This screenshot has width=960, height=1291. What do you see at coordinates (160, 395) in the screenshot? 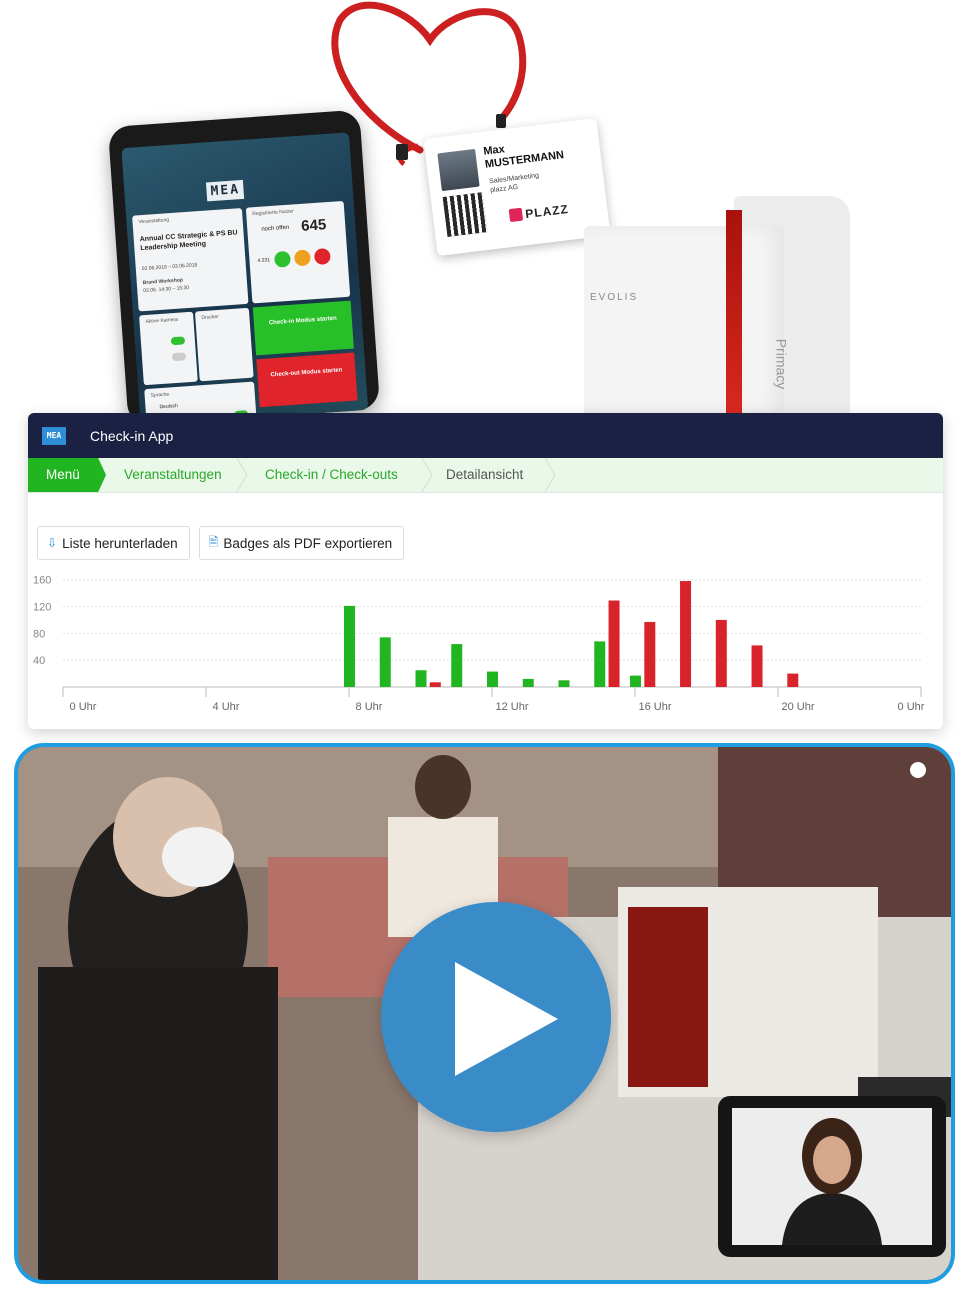
I see `language-label: Sprache` at bounding box center [160, 395].